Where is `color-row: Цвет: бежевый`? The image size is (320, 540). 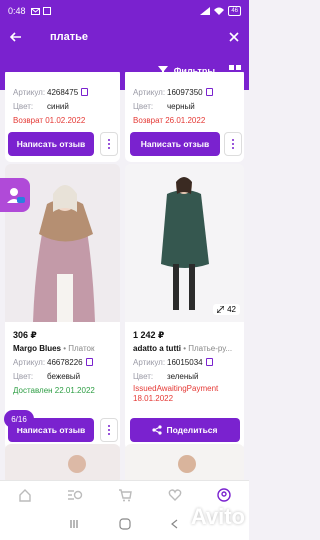
color-row: Цвет: бежевый is located at coordinates (47, 376).